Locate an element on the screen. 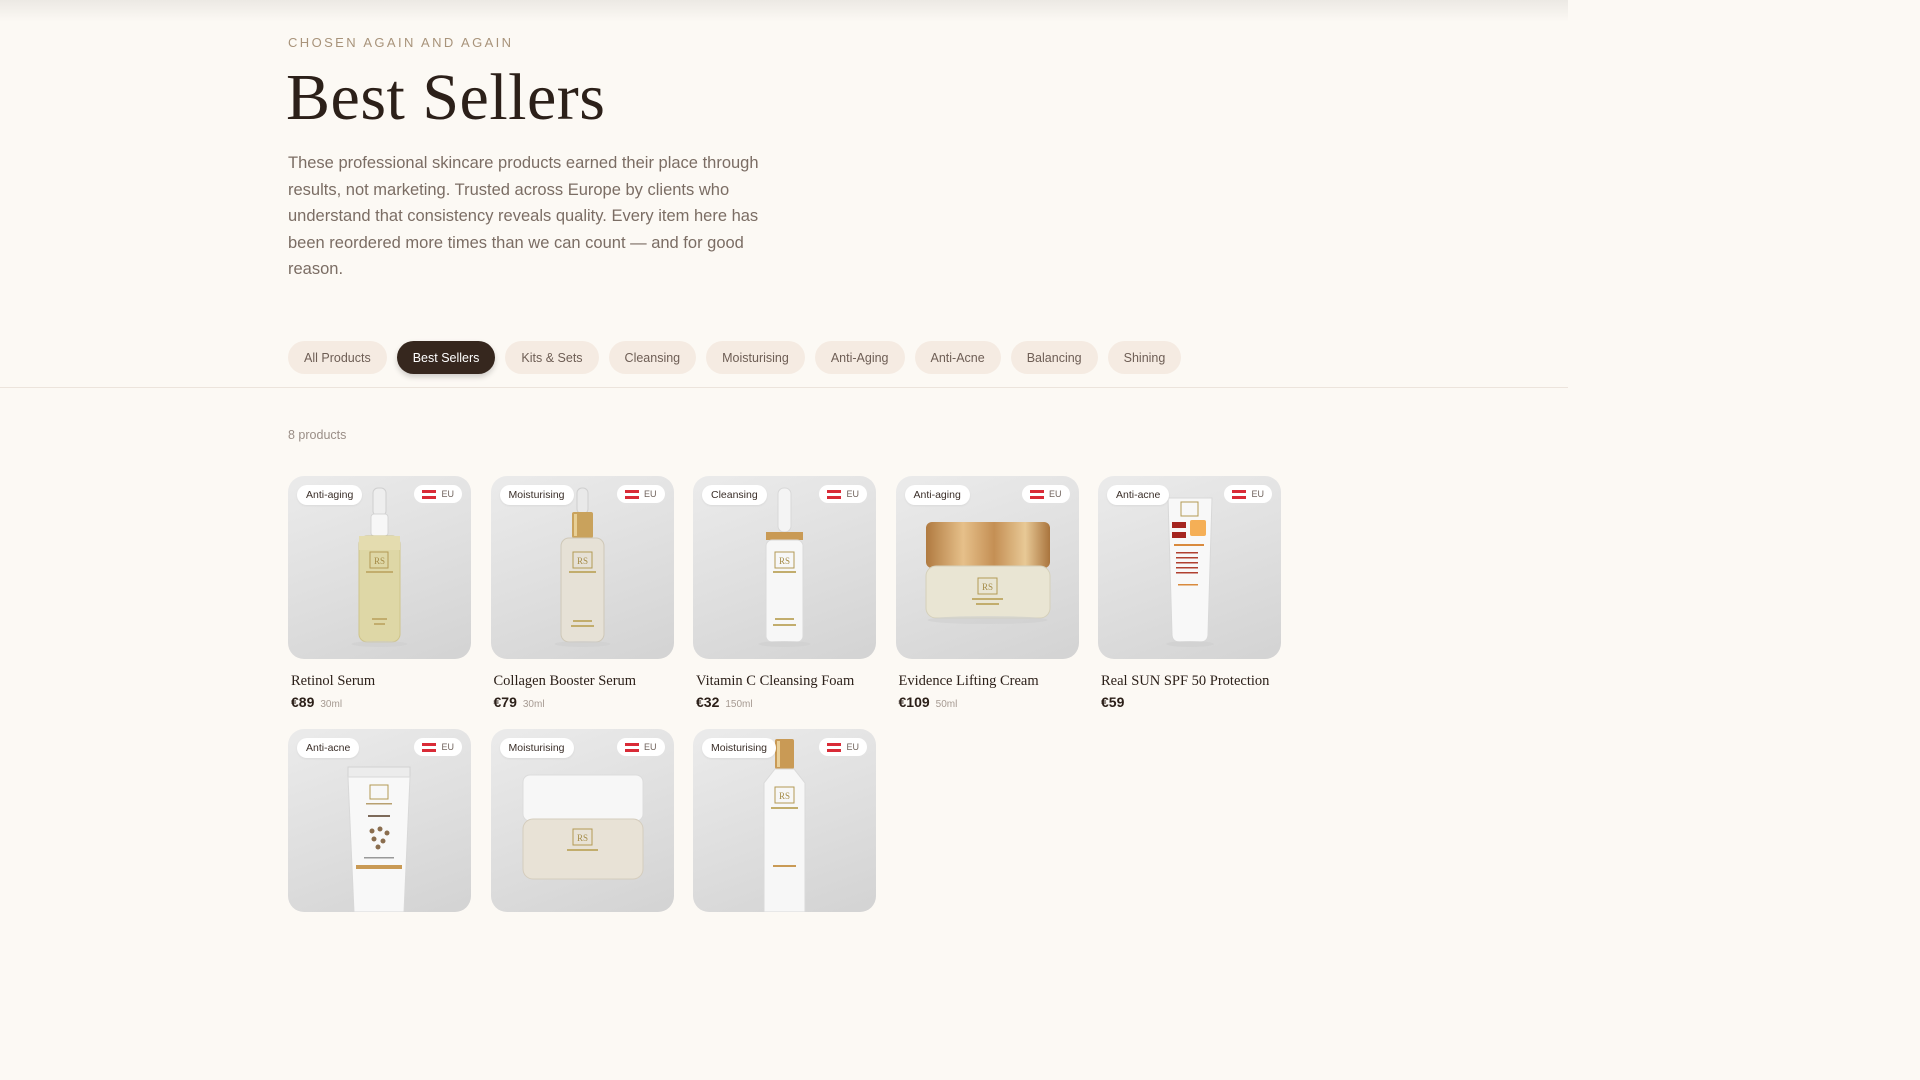 The width and height of the screenshot is (1920, 1080). product-size: 50ml is located at coordinates (946, 704).